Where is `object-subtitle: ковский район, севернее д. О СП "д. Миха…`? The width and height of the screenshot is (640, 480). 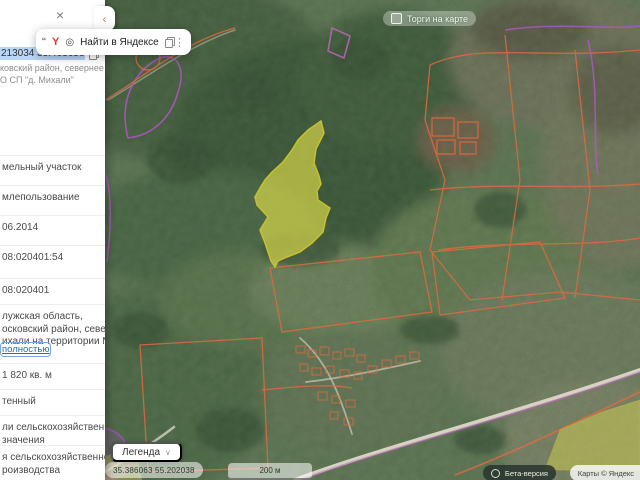
object-subtitle: ковский район, севернее д. О СП "д. Миха… is located at coordinates (52, 74).